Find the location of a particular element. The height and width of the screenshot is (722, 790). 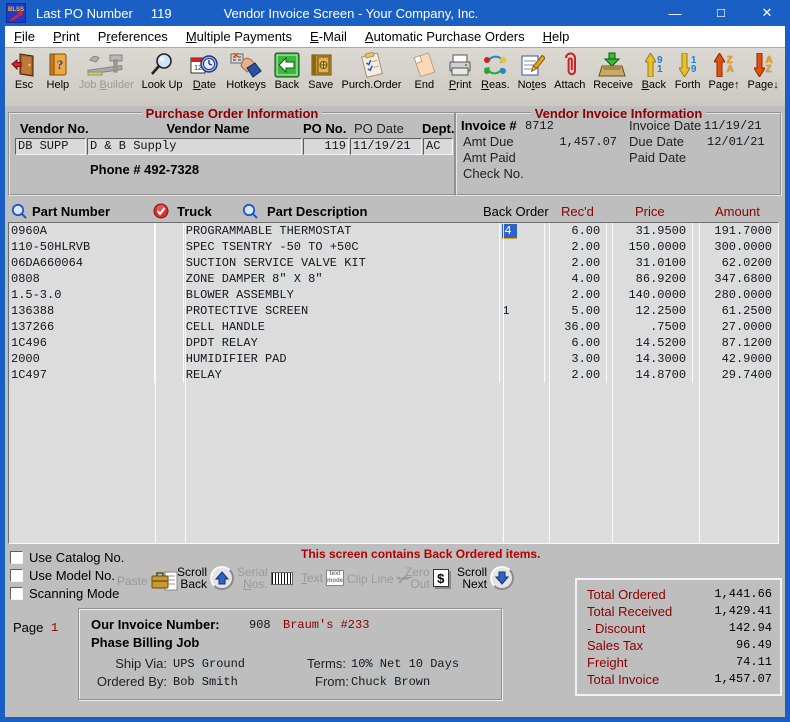

cell-received: 3.00 is located at coordinates (576, 359).